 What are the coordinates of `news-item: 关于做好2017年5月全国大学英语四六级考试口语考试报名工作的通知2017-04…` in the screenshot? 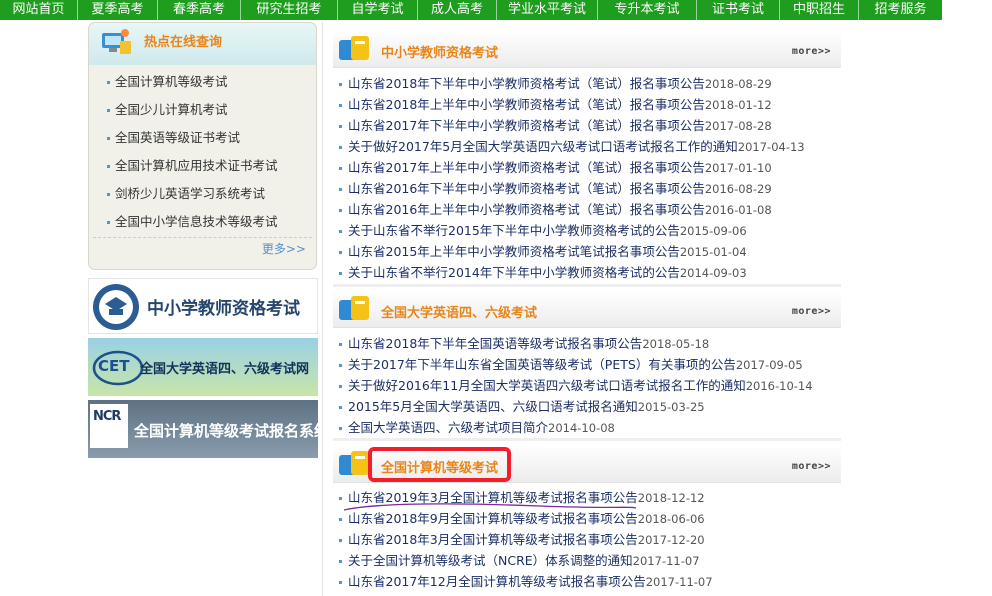 It's located at (591, 146).